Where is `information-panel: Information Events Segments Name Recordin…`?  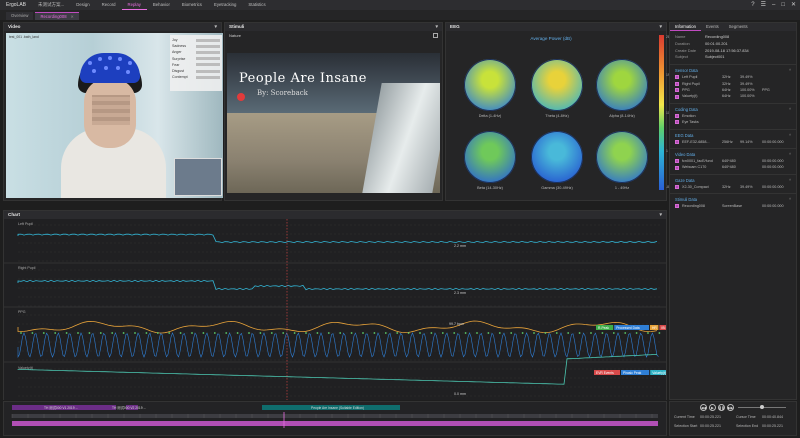 information-panel: Information Events Segments Name Recordin… is located at coordinates (733, 211).